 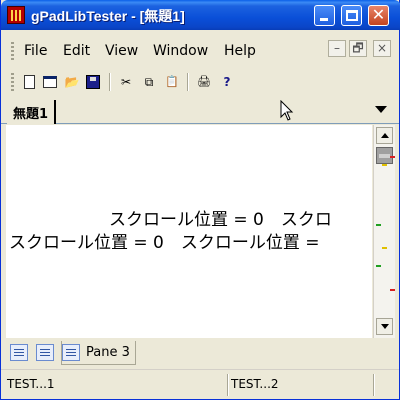 What do you see at coordinates (384, 231) in the screenshot?
I see `vertical-scrollbar` at bounding box center [384, 231].